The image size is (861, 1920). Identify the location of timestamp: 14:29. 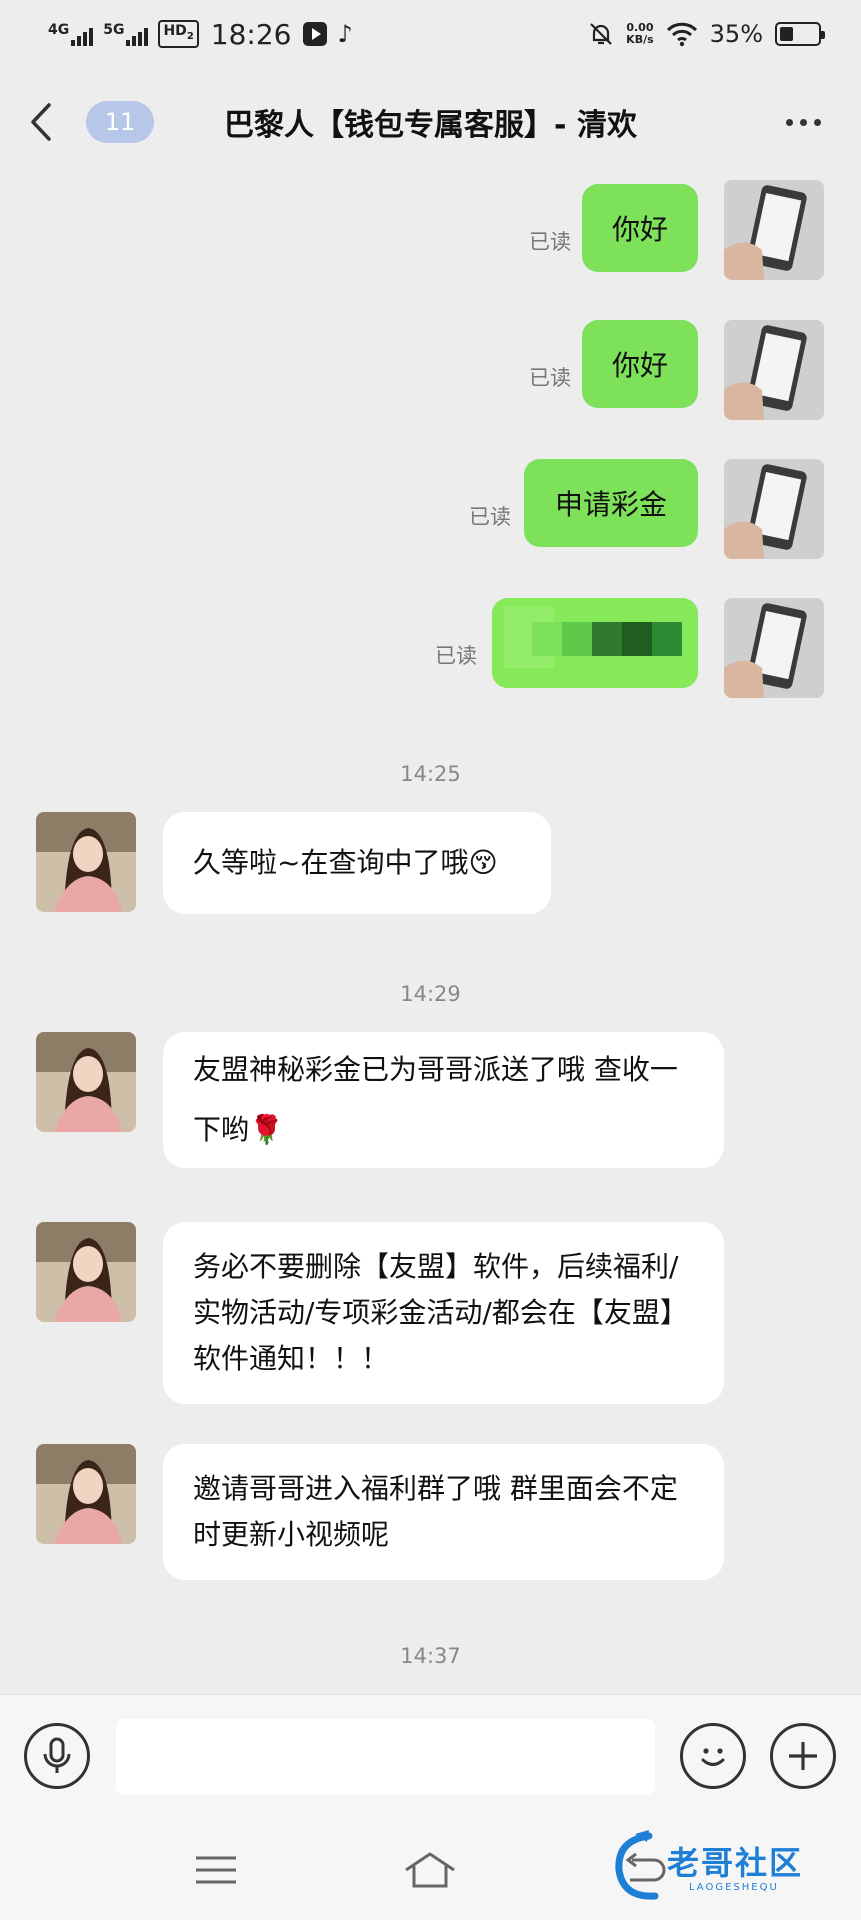
(430, 994).